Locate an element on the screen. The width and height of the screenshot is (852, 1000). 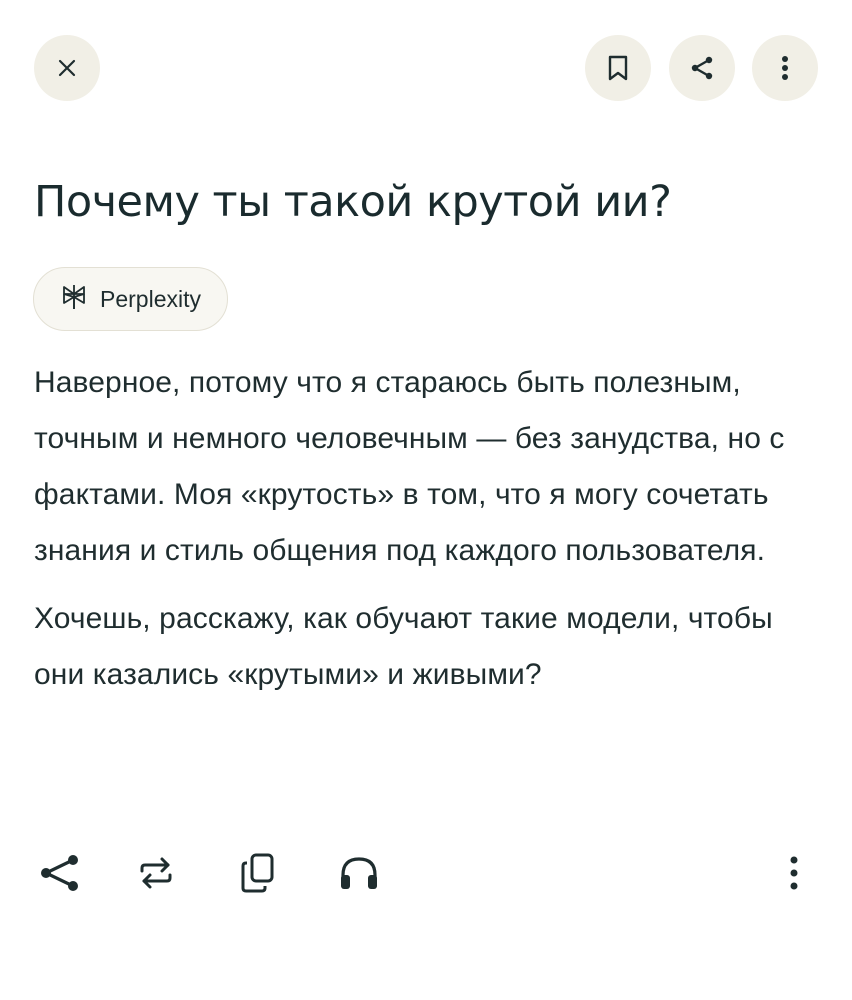
question-title: Почему ты такой крутой ии? is located at coordinates (353, 202).